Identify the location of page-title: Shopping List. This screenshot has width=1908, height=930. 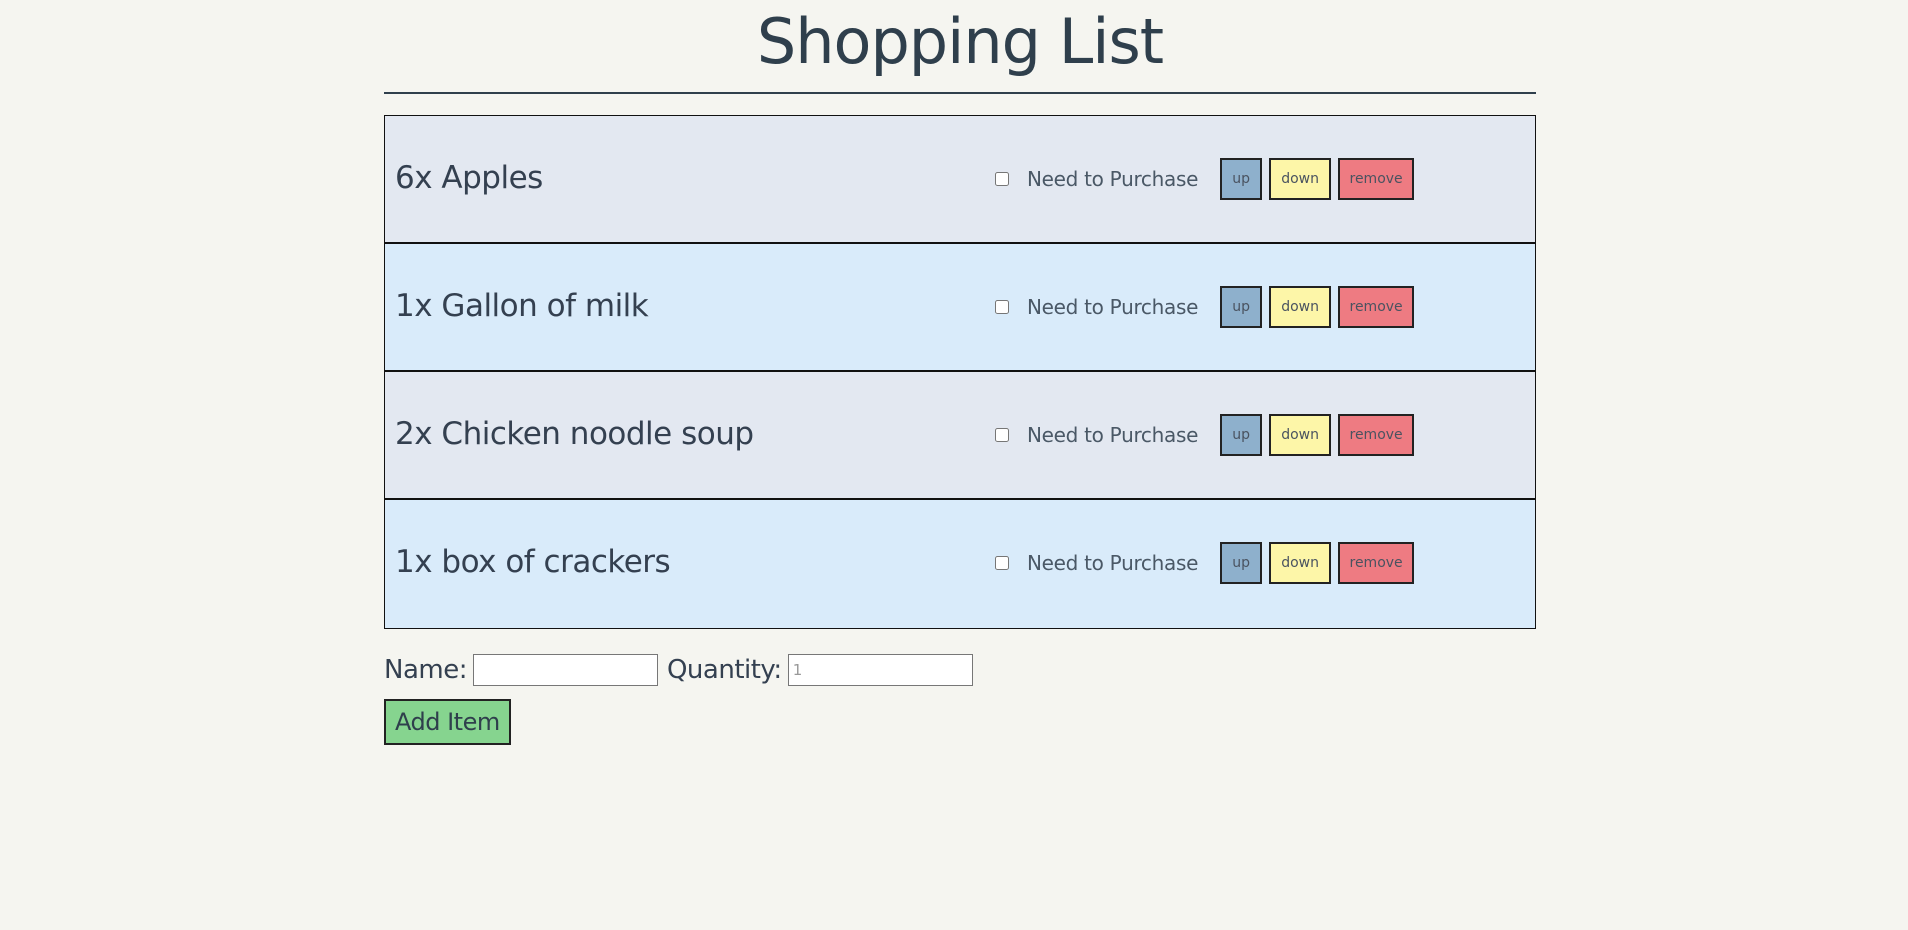
(960, 47).